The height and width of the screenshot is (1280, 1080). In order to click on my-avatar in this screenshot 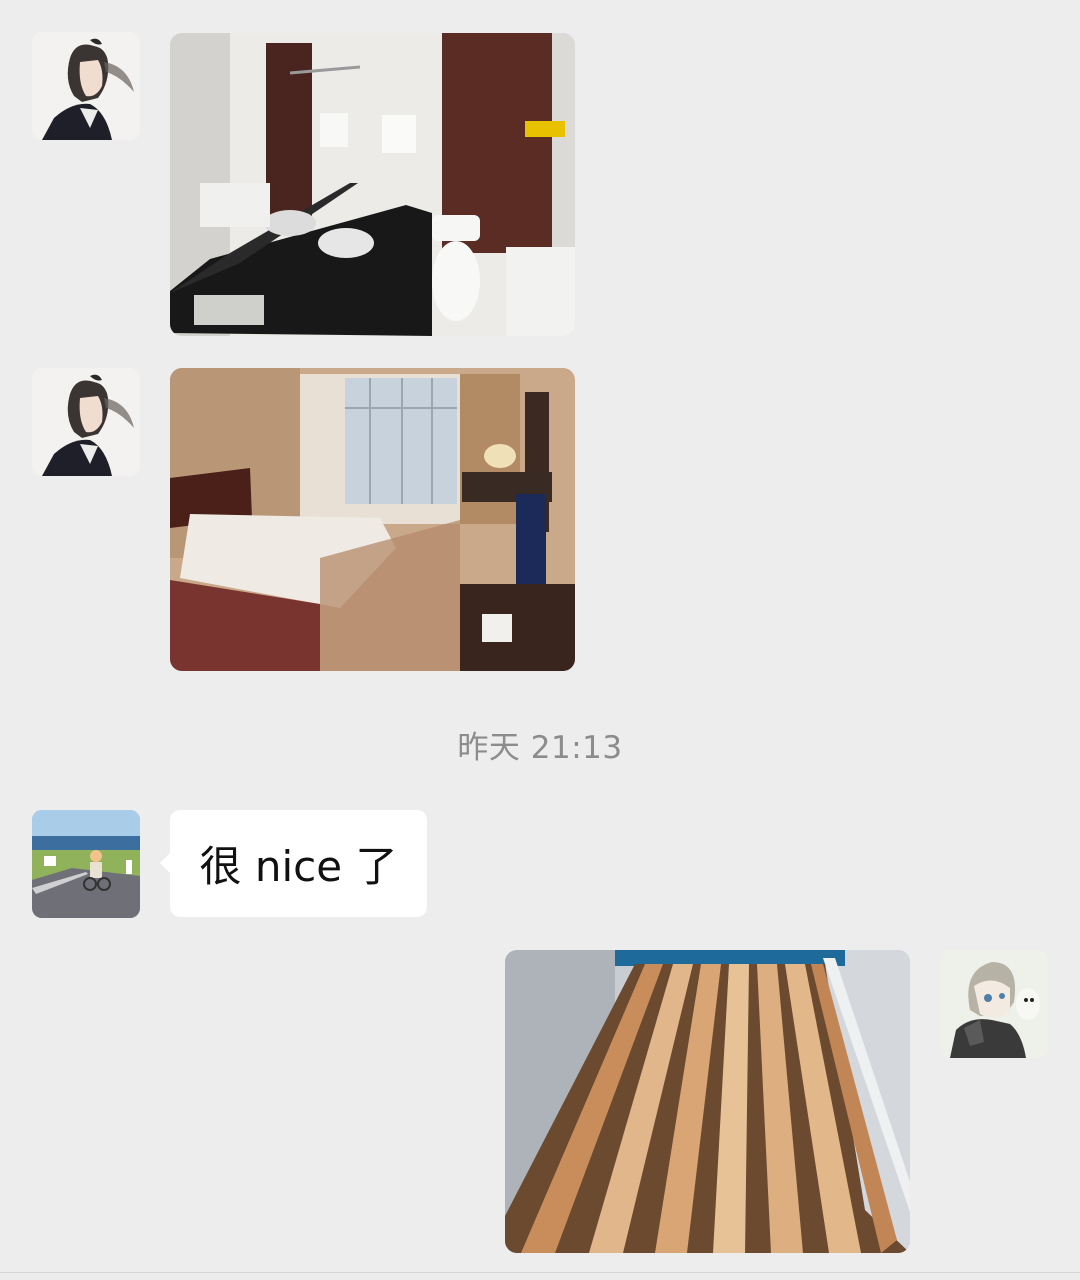, I will do `click(994, 1004)`.